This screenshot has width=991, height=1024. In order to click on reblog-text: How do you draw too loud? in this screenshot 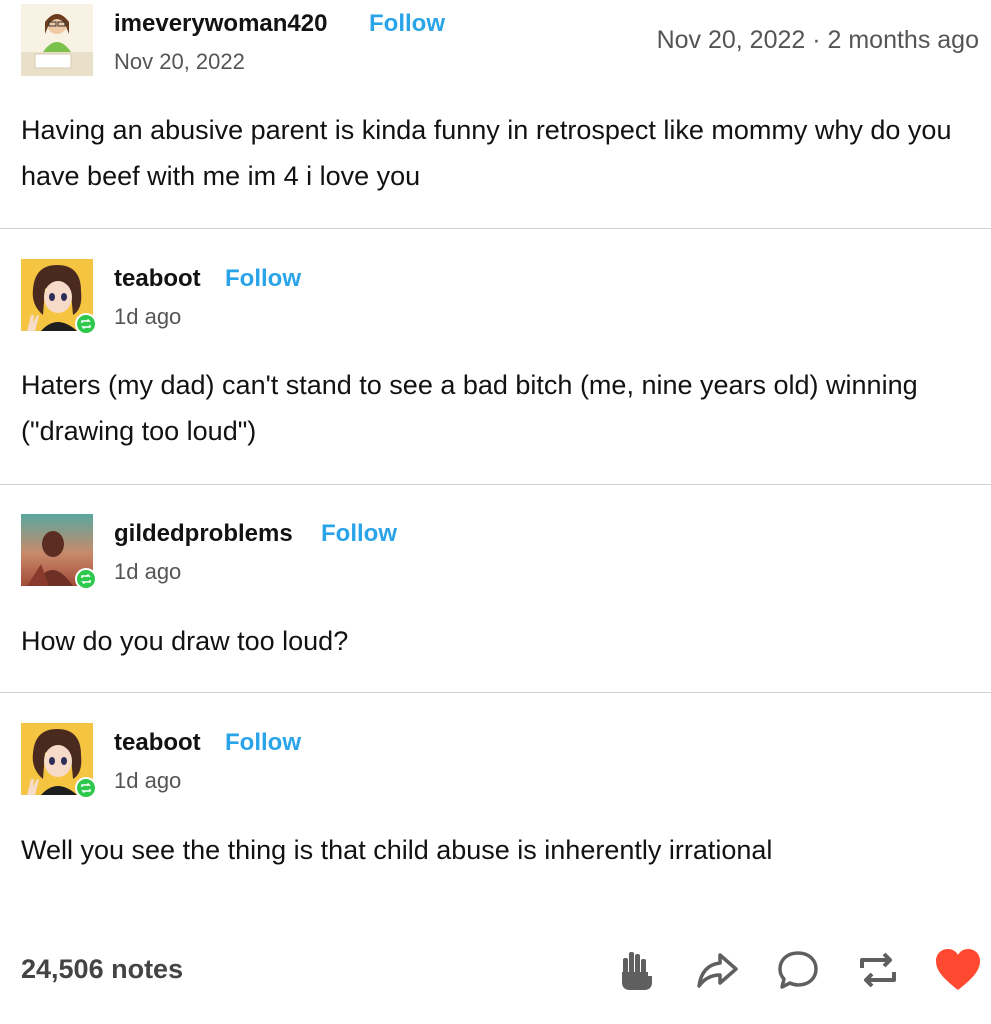, I will do `click(185, 641)`.